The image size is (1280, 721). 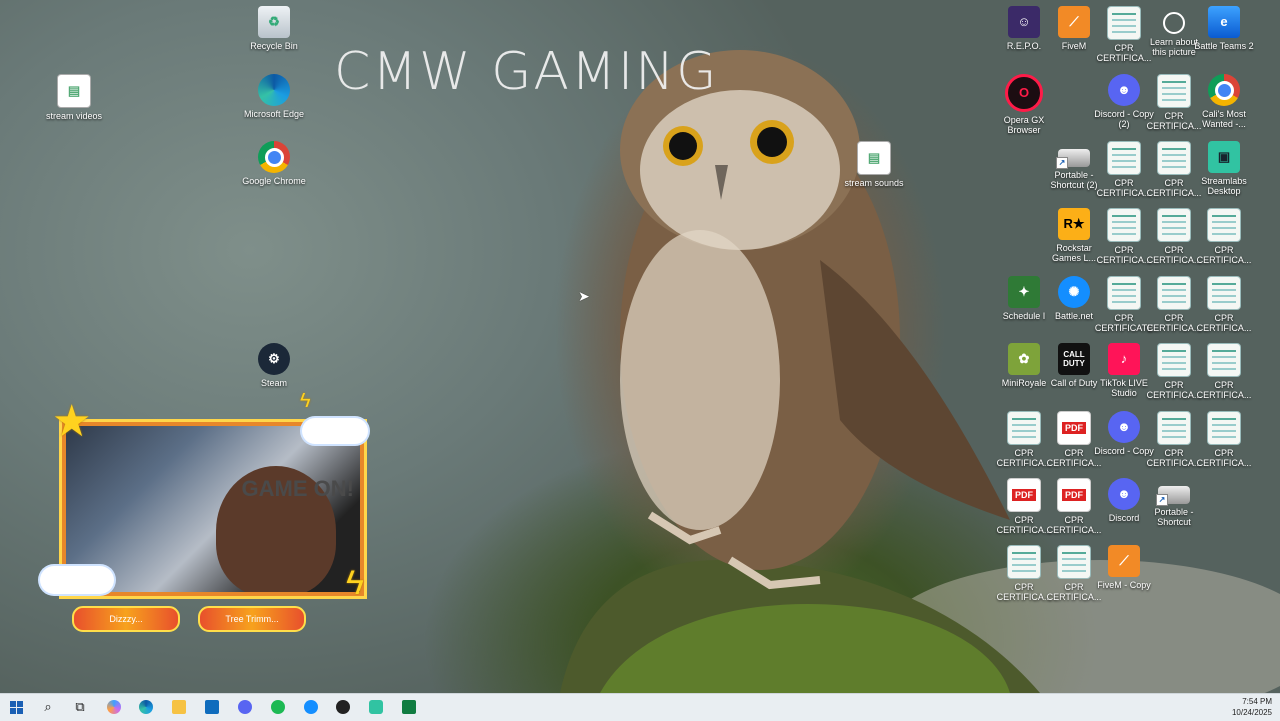 I want to click on taskbar-file-explorer, so click(x=179, y=707).